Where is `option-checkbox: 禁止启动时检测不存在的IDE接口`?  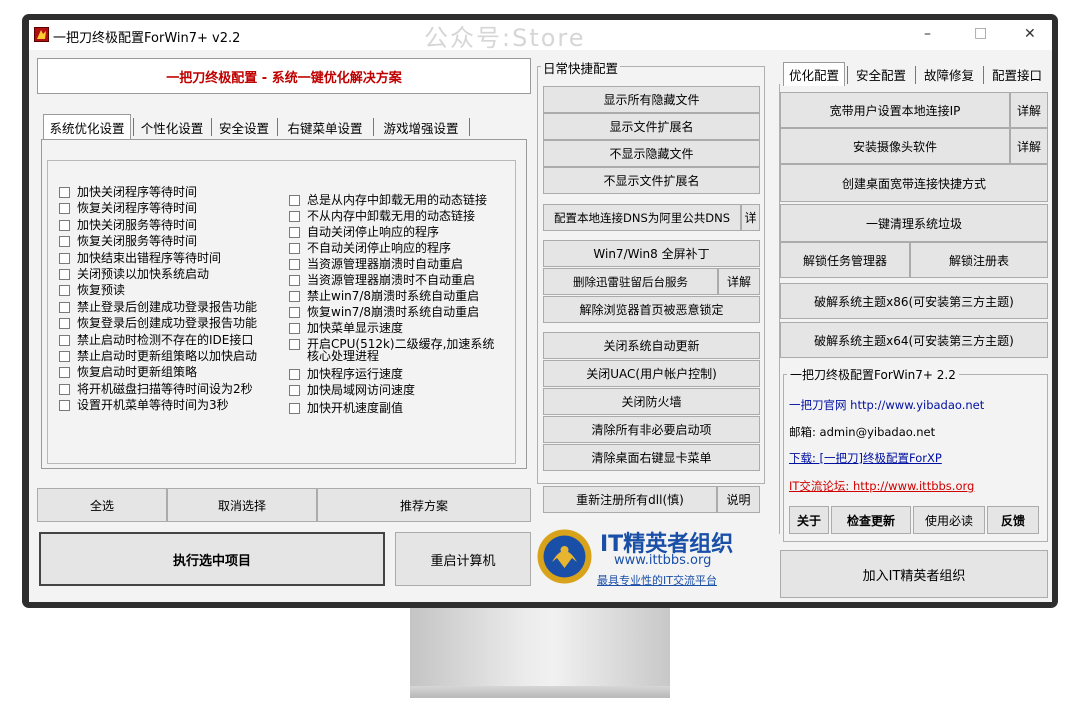 option-checkbox: 禁止启动时检测不存在的IDE接口 is located at coordinates (156, 340).